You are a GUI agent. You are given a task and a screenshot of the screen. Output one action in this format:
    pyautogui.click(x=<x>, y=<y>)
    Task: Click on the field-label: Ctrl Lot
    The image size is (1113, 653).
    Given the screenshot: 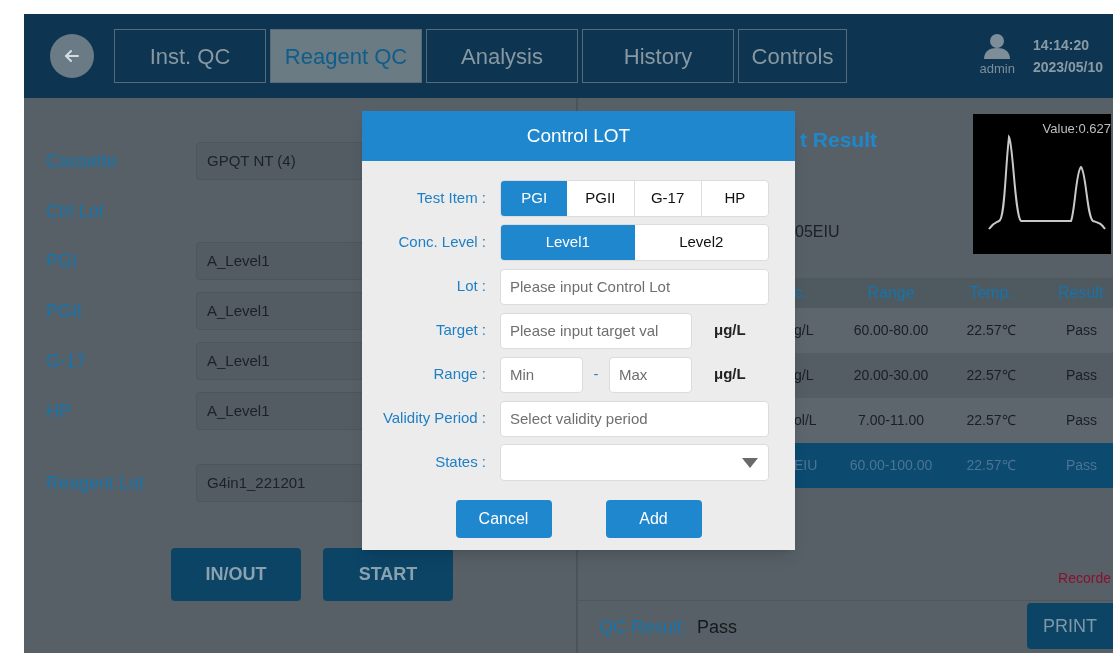 What is the action you would take?
    pyautogui.click(x=76, y=211)
    